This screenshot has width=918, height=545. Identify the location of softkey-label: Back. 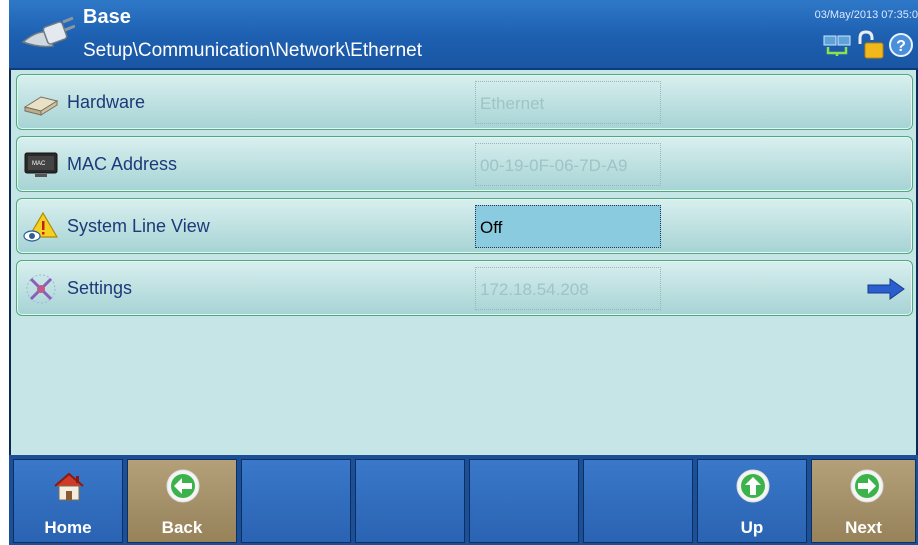
(182, 527).